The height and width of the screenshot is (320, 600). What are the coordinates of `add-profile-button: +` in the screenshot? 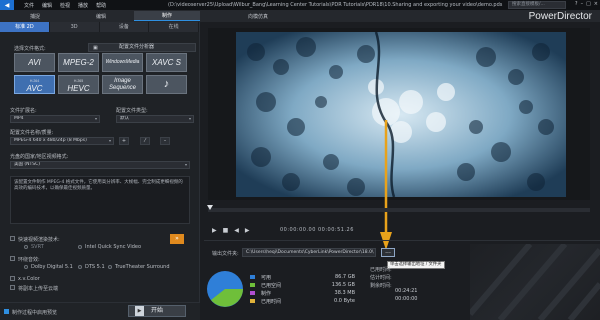 It's located at (124, 141).